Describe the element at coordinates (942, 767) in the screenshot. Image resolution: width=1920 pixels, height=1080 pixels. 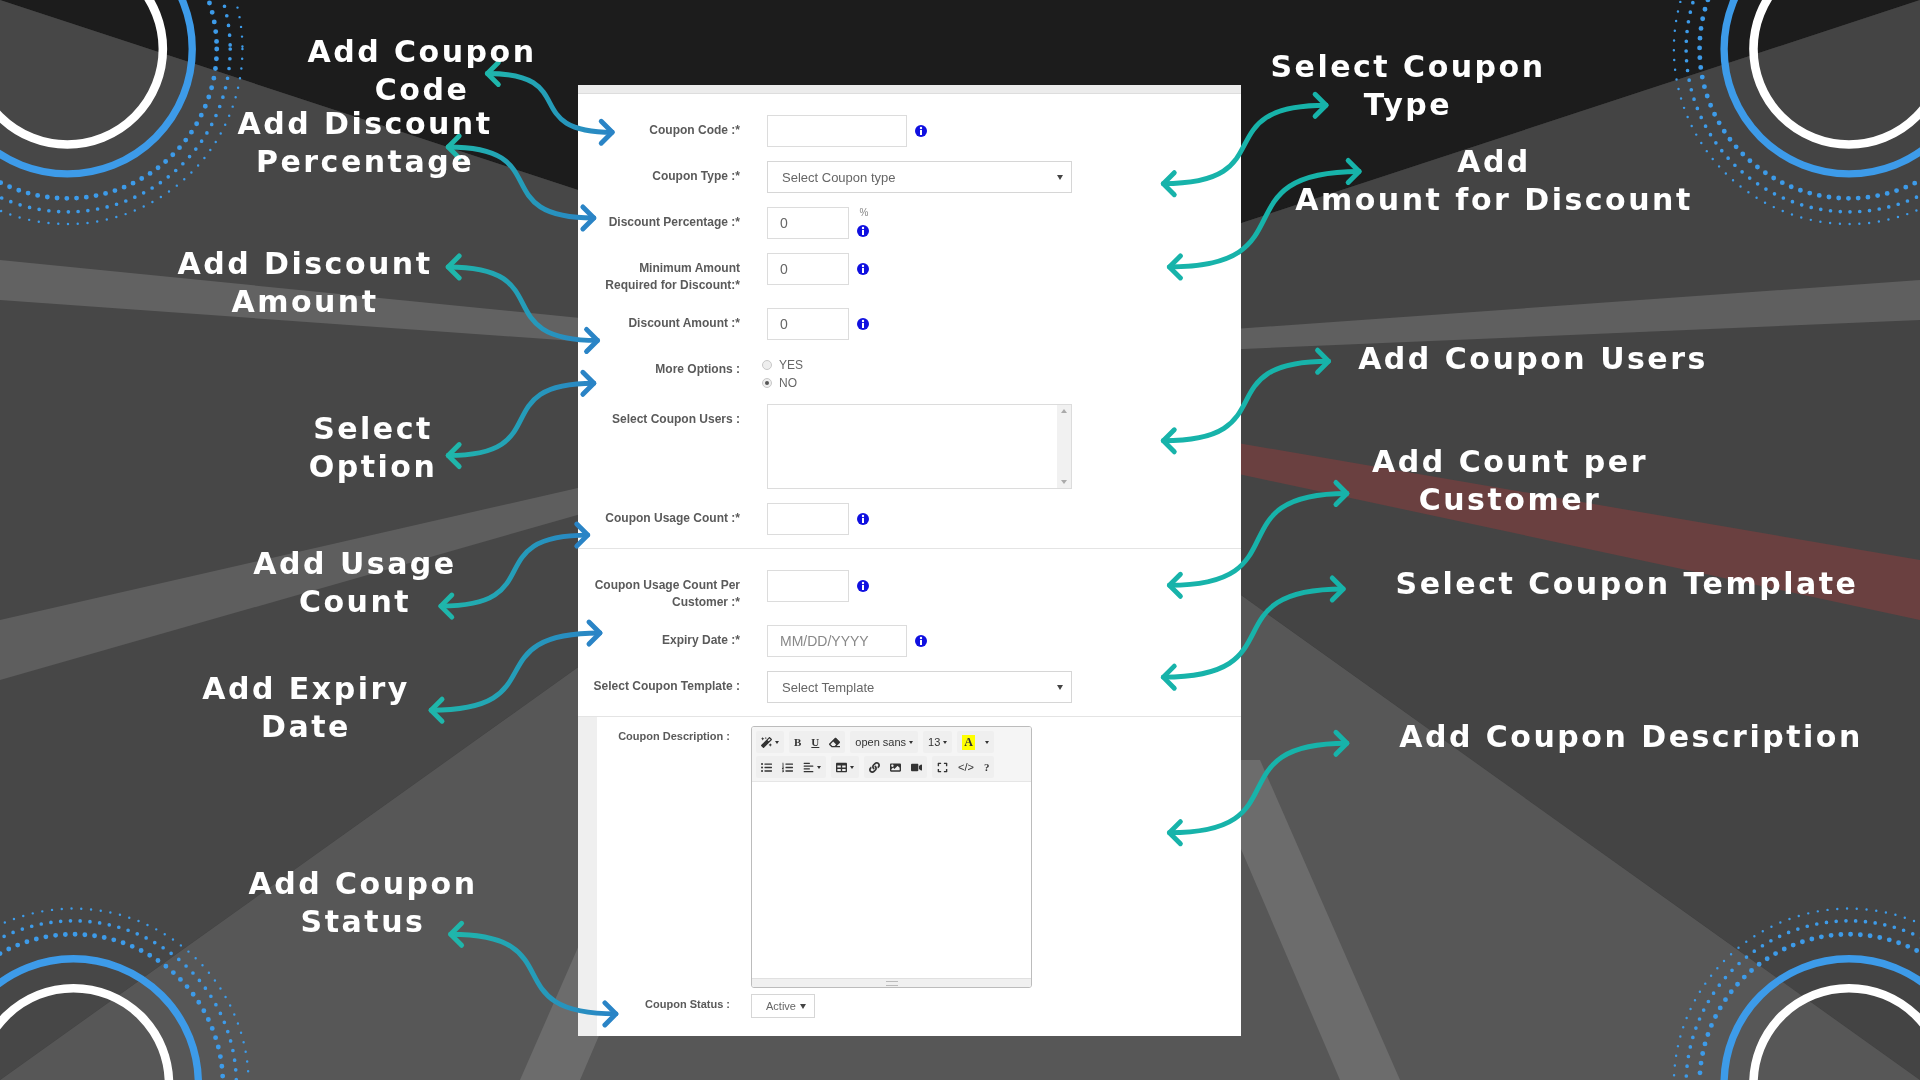
I see `fullscreen-icon` at that location.